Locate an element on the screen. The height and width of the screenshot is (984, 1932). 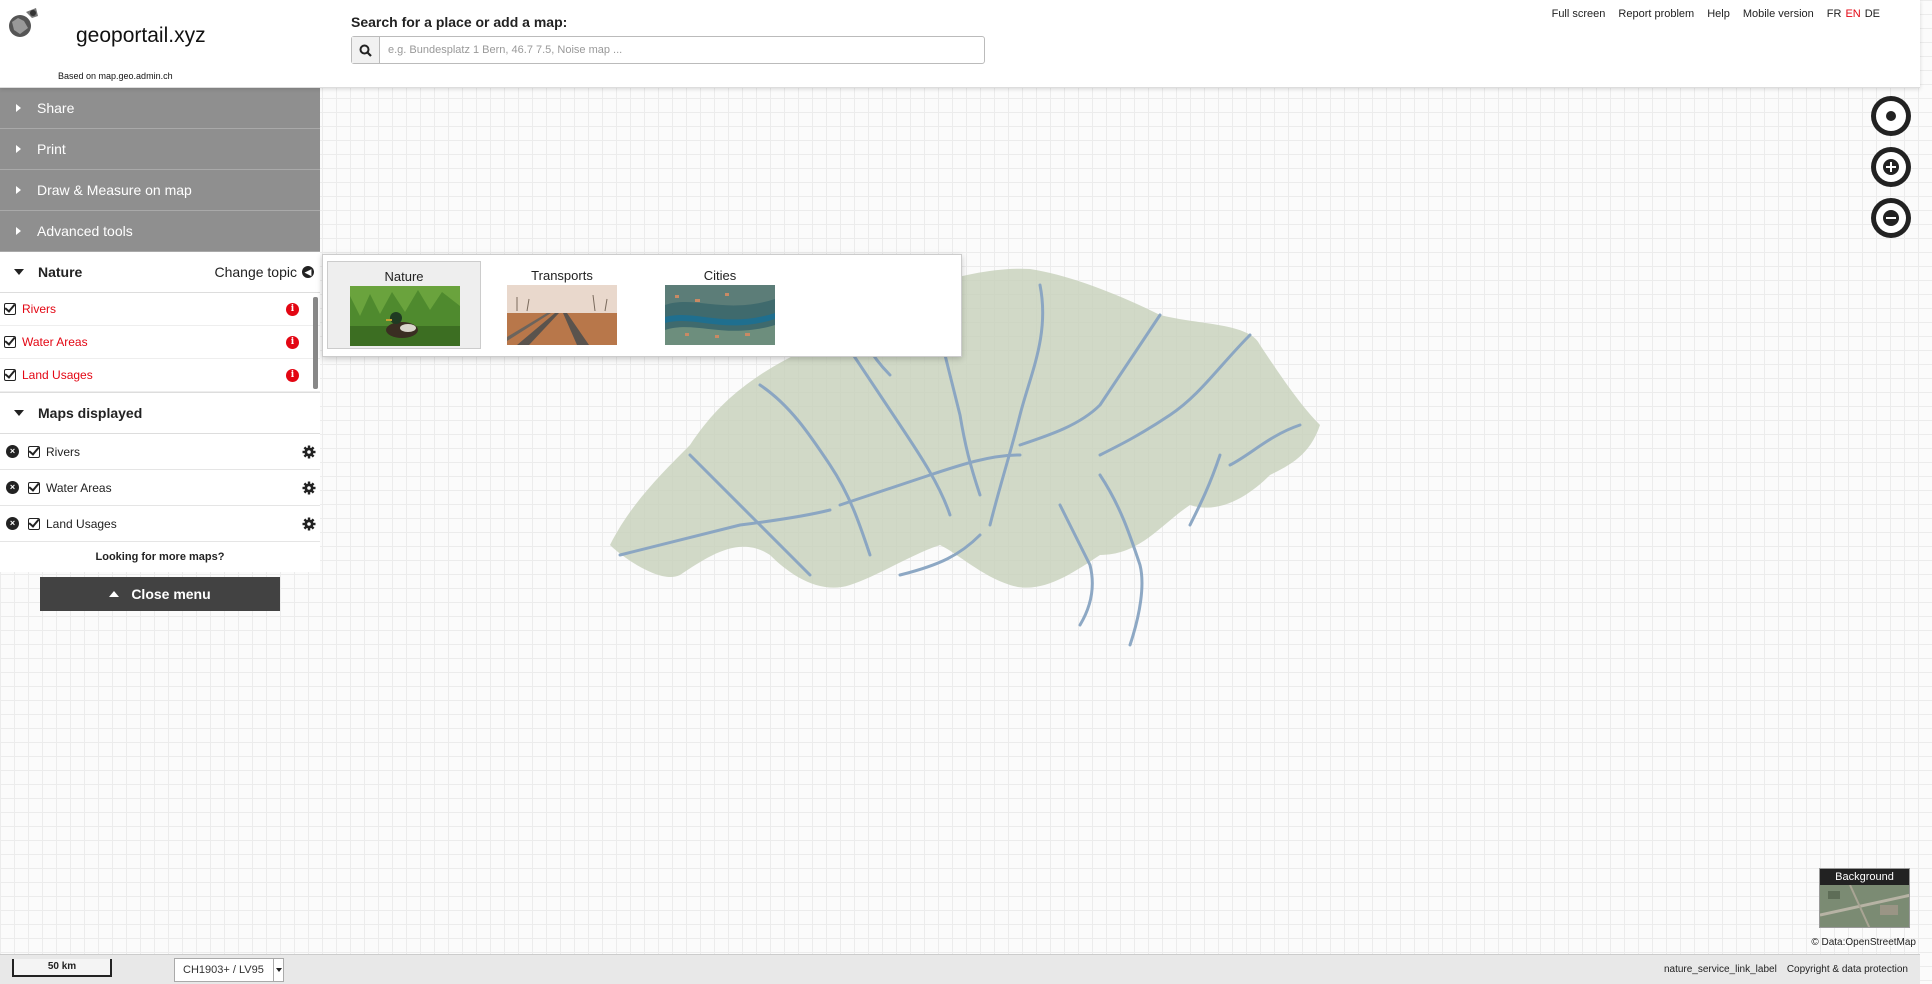
maps-displayed-header: Maps displayed is located at coordinates (160, 413).